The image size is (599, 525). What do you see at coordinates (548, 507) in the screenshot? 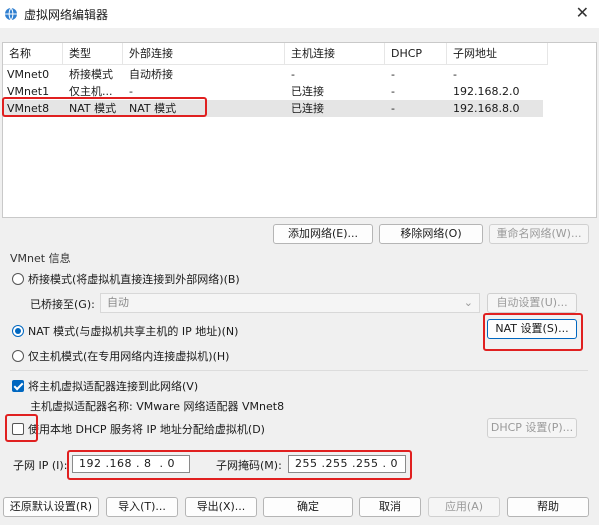
I see `help-button: 帮助` at bounding box center [548, 507].